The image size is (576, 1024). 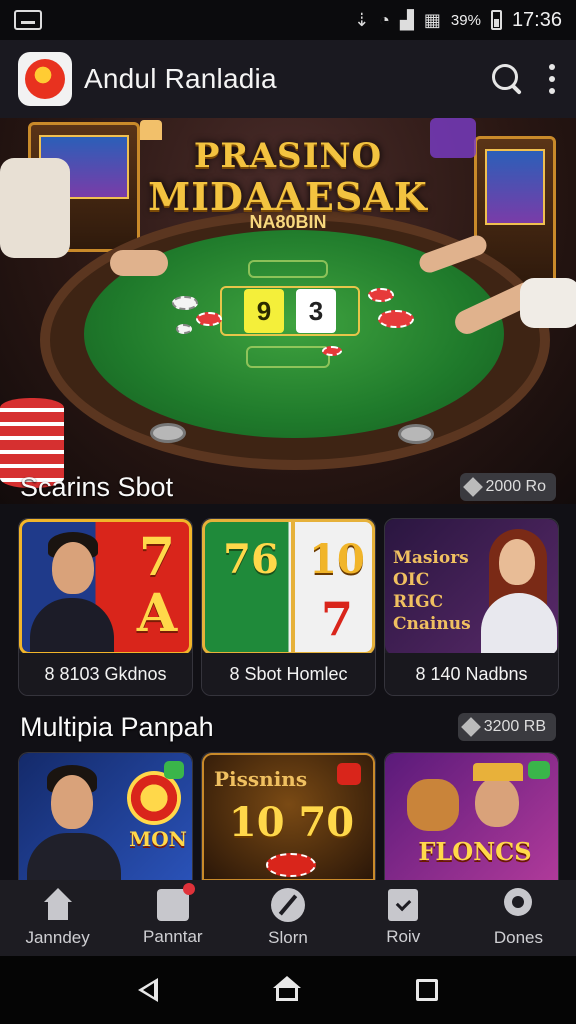 I want to click on bottom-nav: Janndey Panntar Slorn Roiv Dones, so click(x=288, y=918).